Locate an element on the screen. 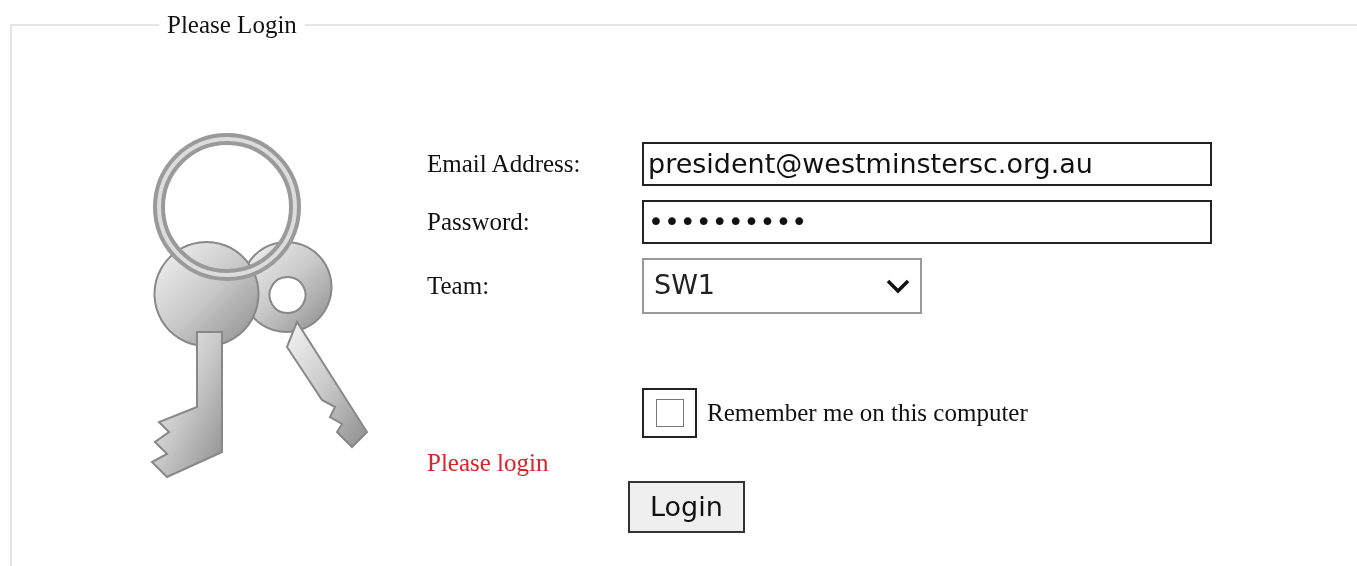 The image size is (1357, 566). field-label: Password: is located at coordinates (479, 221).